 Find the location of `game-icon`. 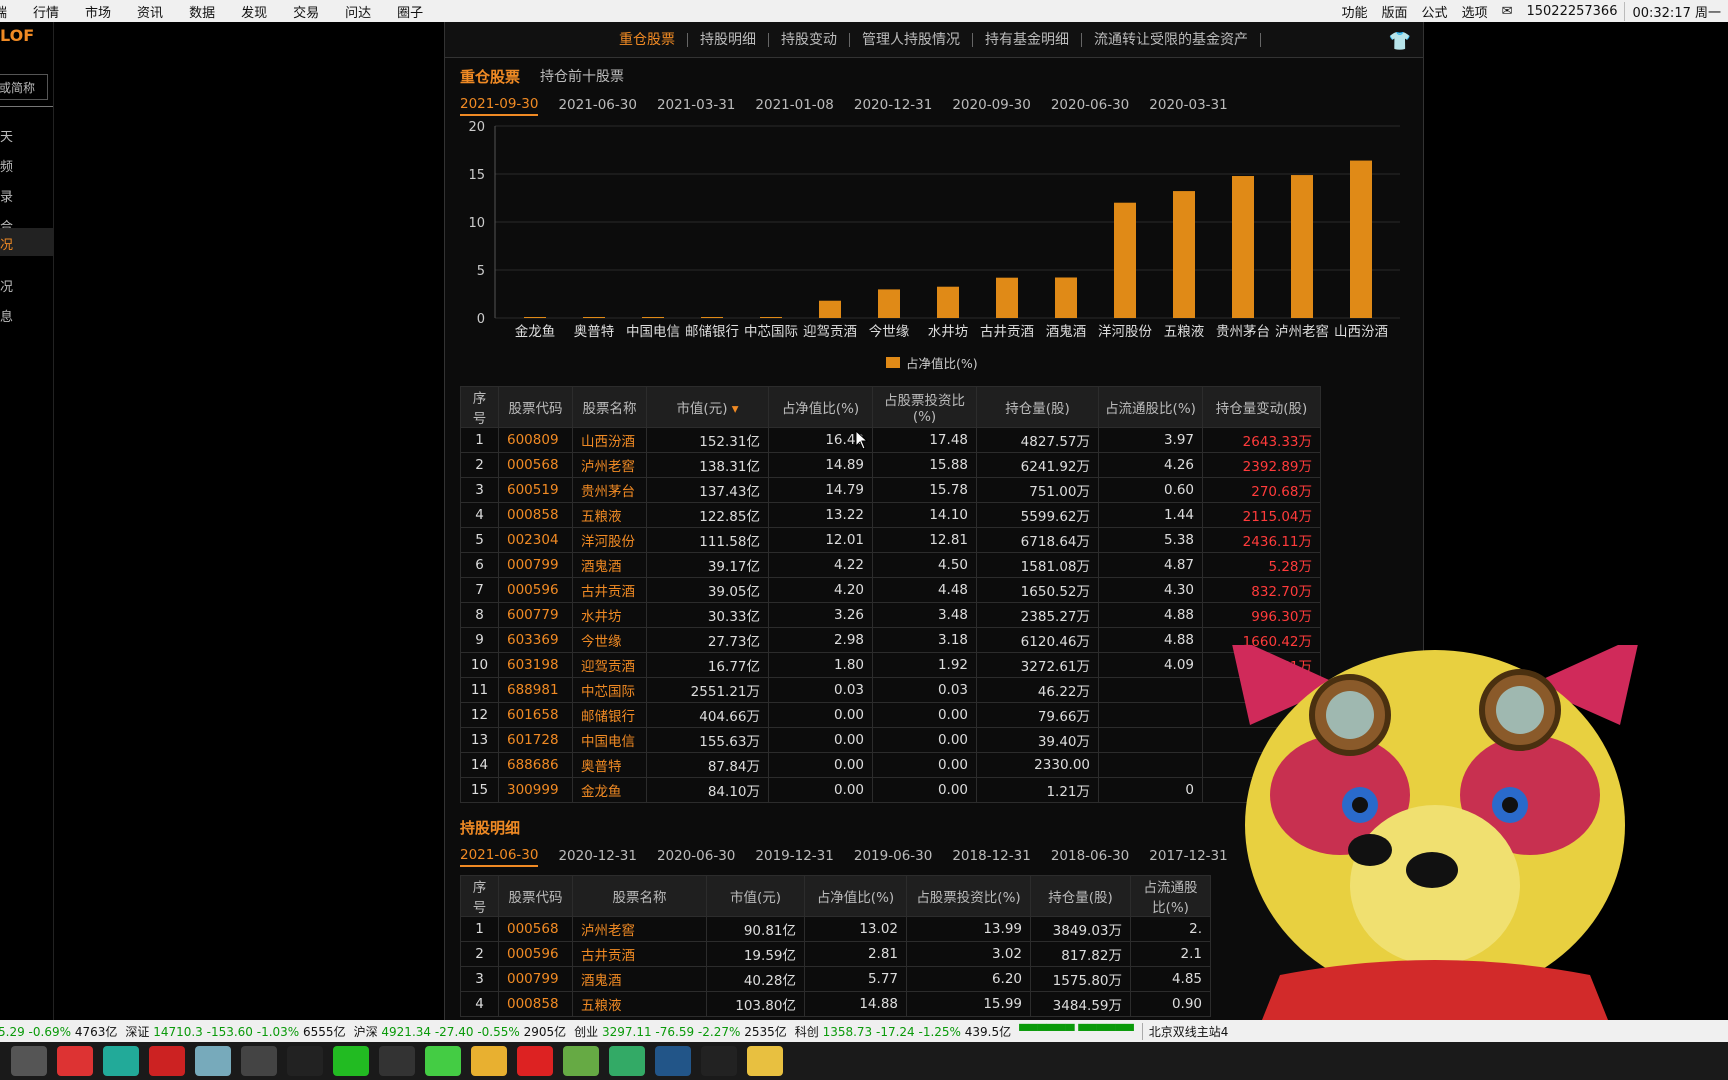

game-icon is located at coordinates (581, 1061).